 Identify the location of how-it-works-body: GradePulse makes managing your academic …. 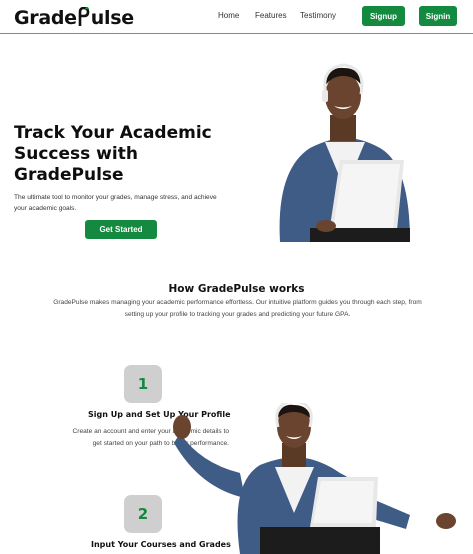
(237, 308).